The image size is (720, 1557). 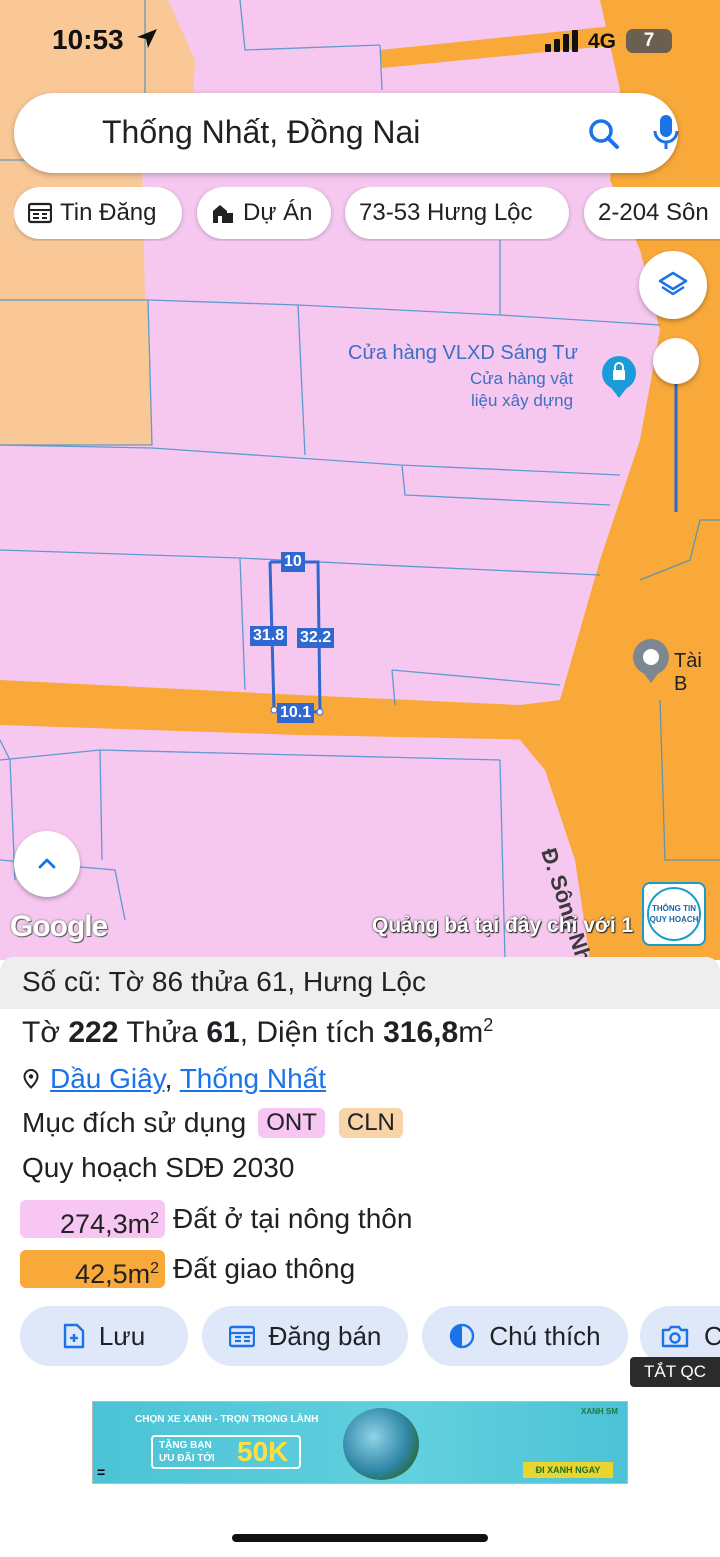 I want to click on ad-offer-line2: ƯU ĐÃI TỚI, so click(x=187, y=1458).